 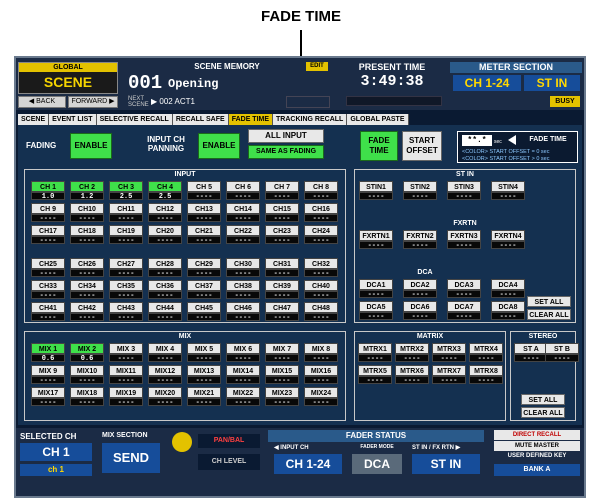 What do you see at coordinates (48, 397) in the screenshot?
I see `channel-mix17: MIX17 ----` at bounding box center [48, 397].